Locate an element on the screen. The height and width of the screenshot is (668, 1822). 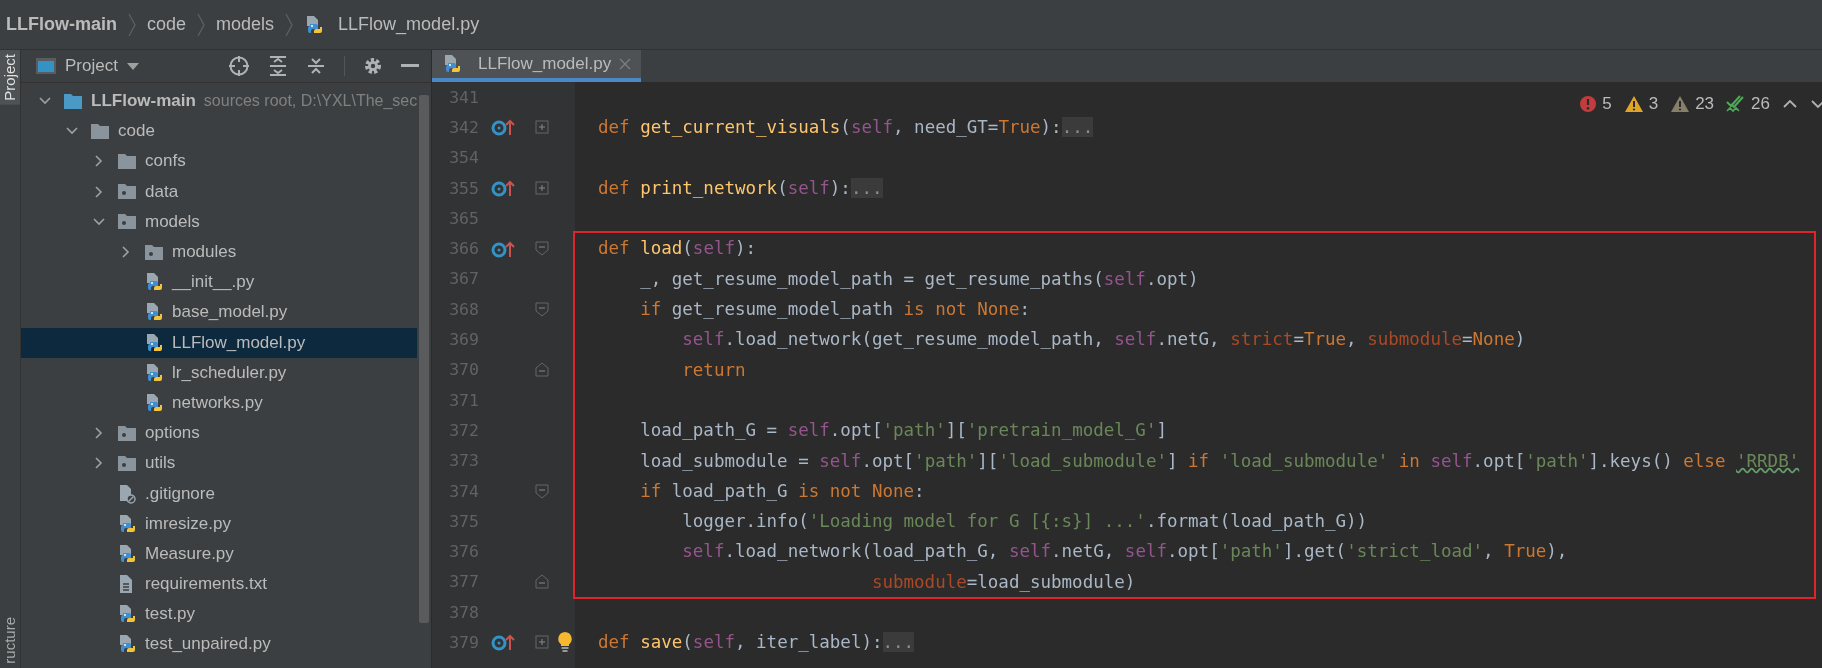
tree-item-label: test_unpaired.py is located at coordinates (208, 644).